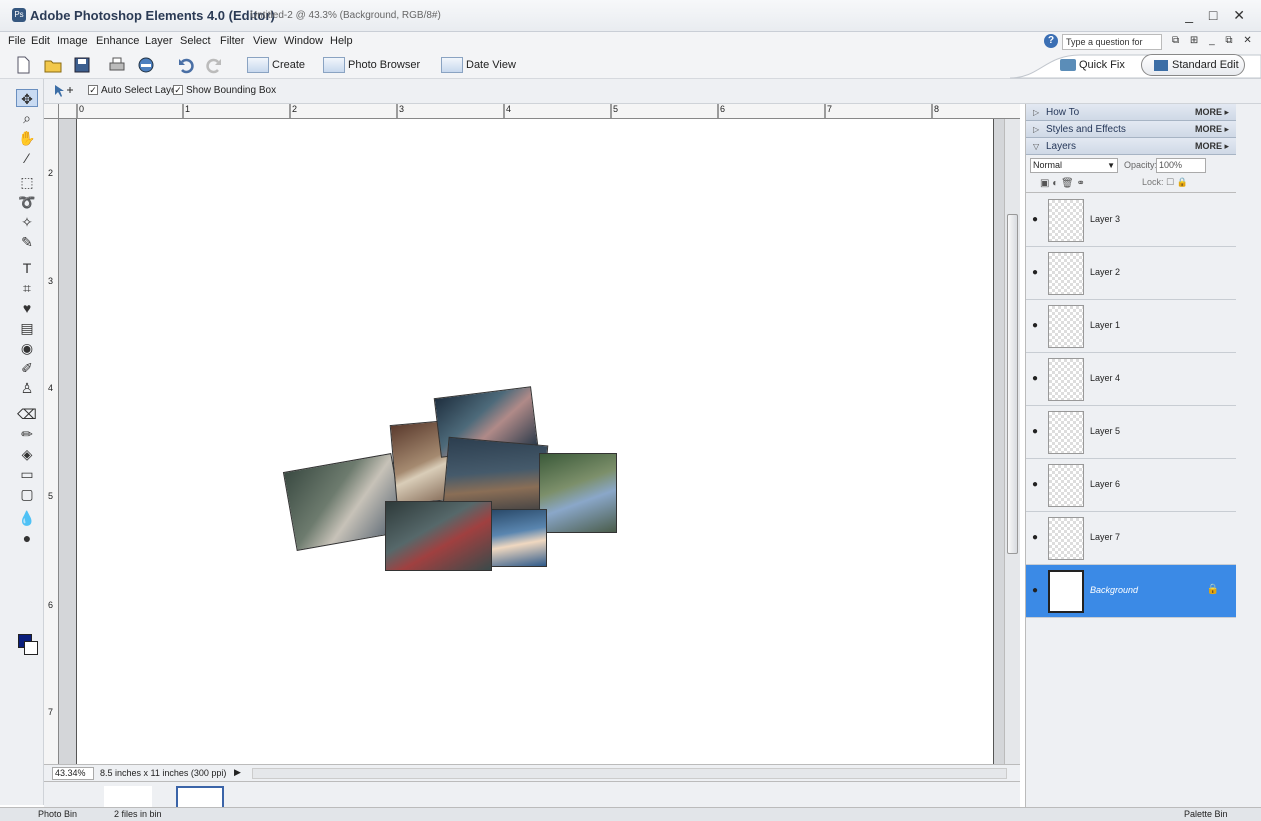  Describe the element at coordinates (27, 494) in the screenshot. I see `shape-tool-icon: ▢` at that location.